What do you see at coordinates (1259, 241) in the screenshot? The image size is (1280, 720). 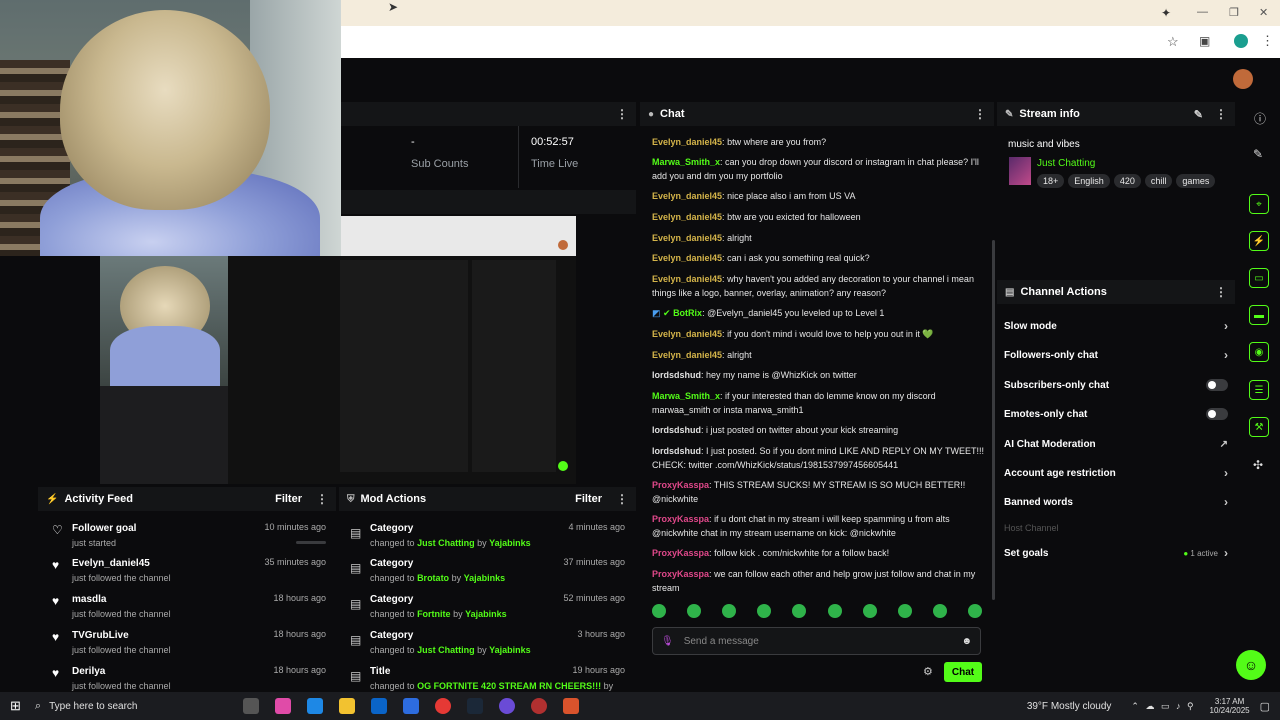 I see `rail-lightning-icon: ⚡` at bounding box center [1259, 241].